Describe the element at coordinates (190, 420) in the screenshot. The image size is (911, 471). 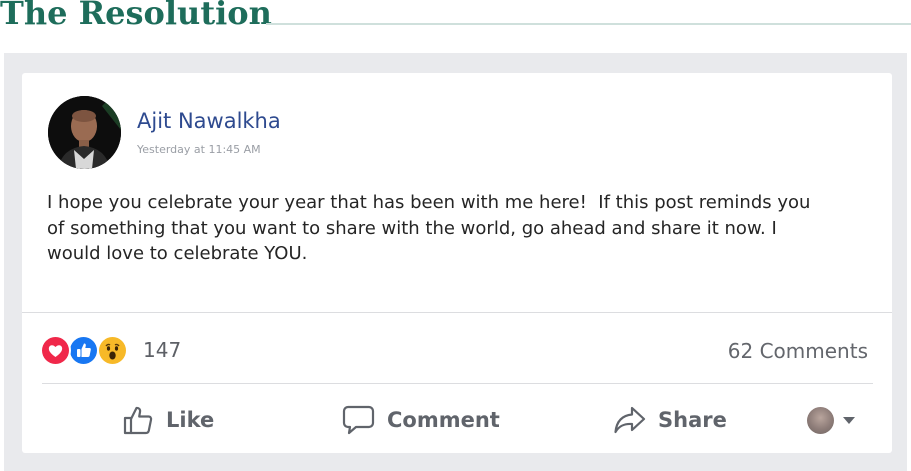
I see `like-label: Like` at that location.